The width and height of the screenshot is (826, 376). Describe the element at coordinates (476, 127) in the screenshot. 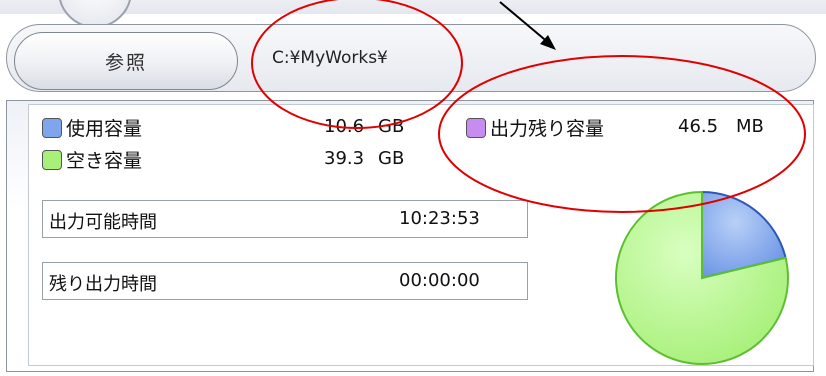

I see `remaining-swatch-icon` at that location.